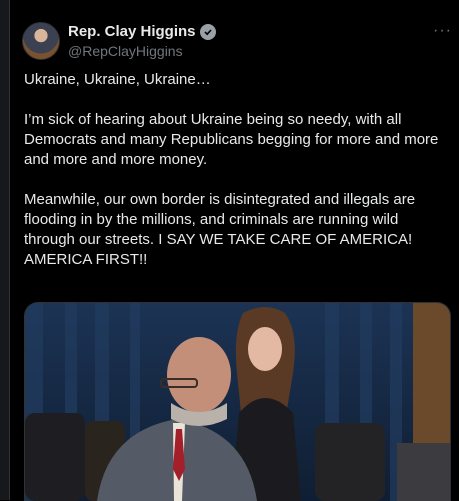 The width and height of the screenshot is (459, 501). I want to click on tweet-header: Rep. Clay Higgins @RepClayHiggins ···, so click(237, 42).